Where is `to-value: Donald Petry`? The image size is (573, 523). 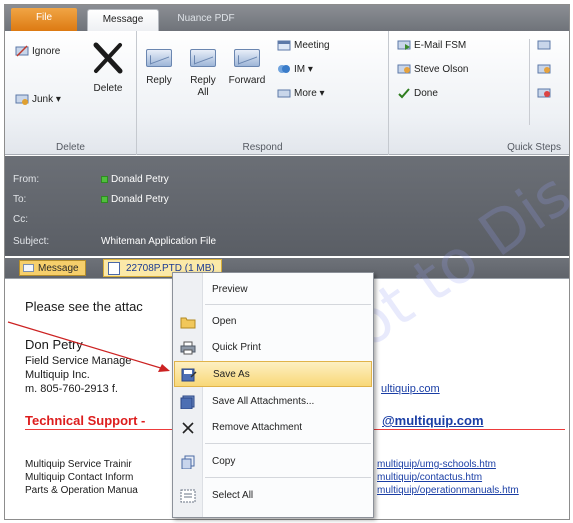
to-value: Donald Petry is located at coordinates (135, 199).